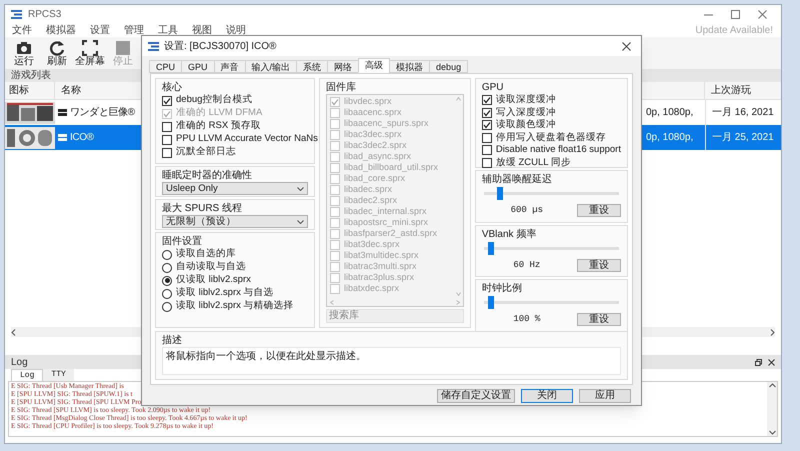 This screenshot has width=800, height=451. Describe the element at coordinates (381, 255) in the screenshot. I see `library-item: libat3multidec.sprx` at that location.